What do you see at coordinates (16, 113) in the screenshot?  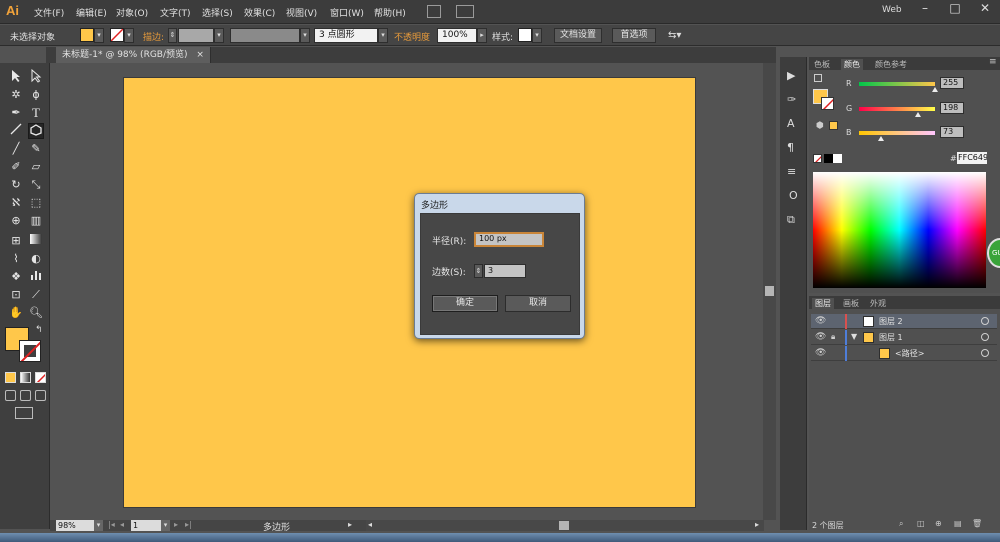 I see `pen-tool-icon: ✒` at bounding box center [16, 113].